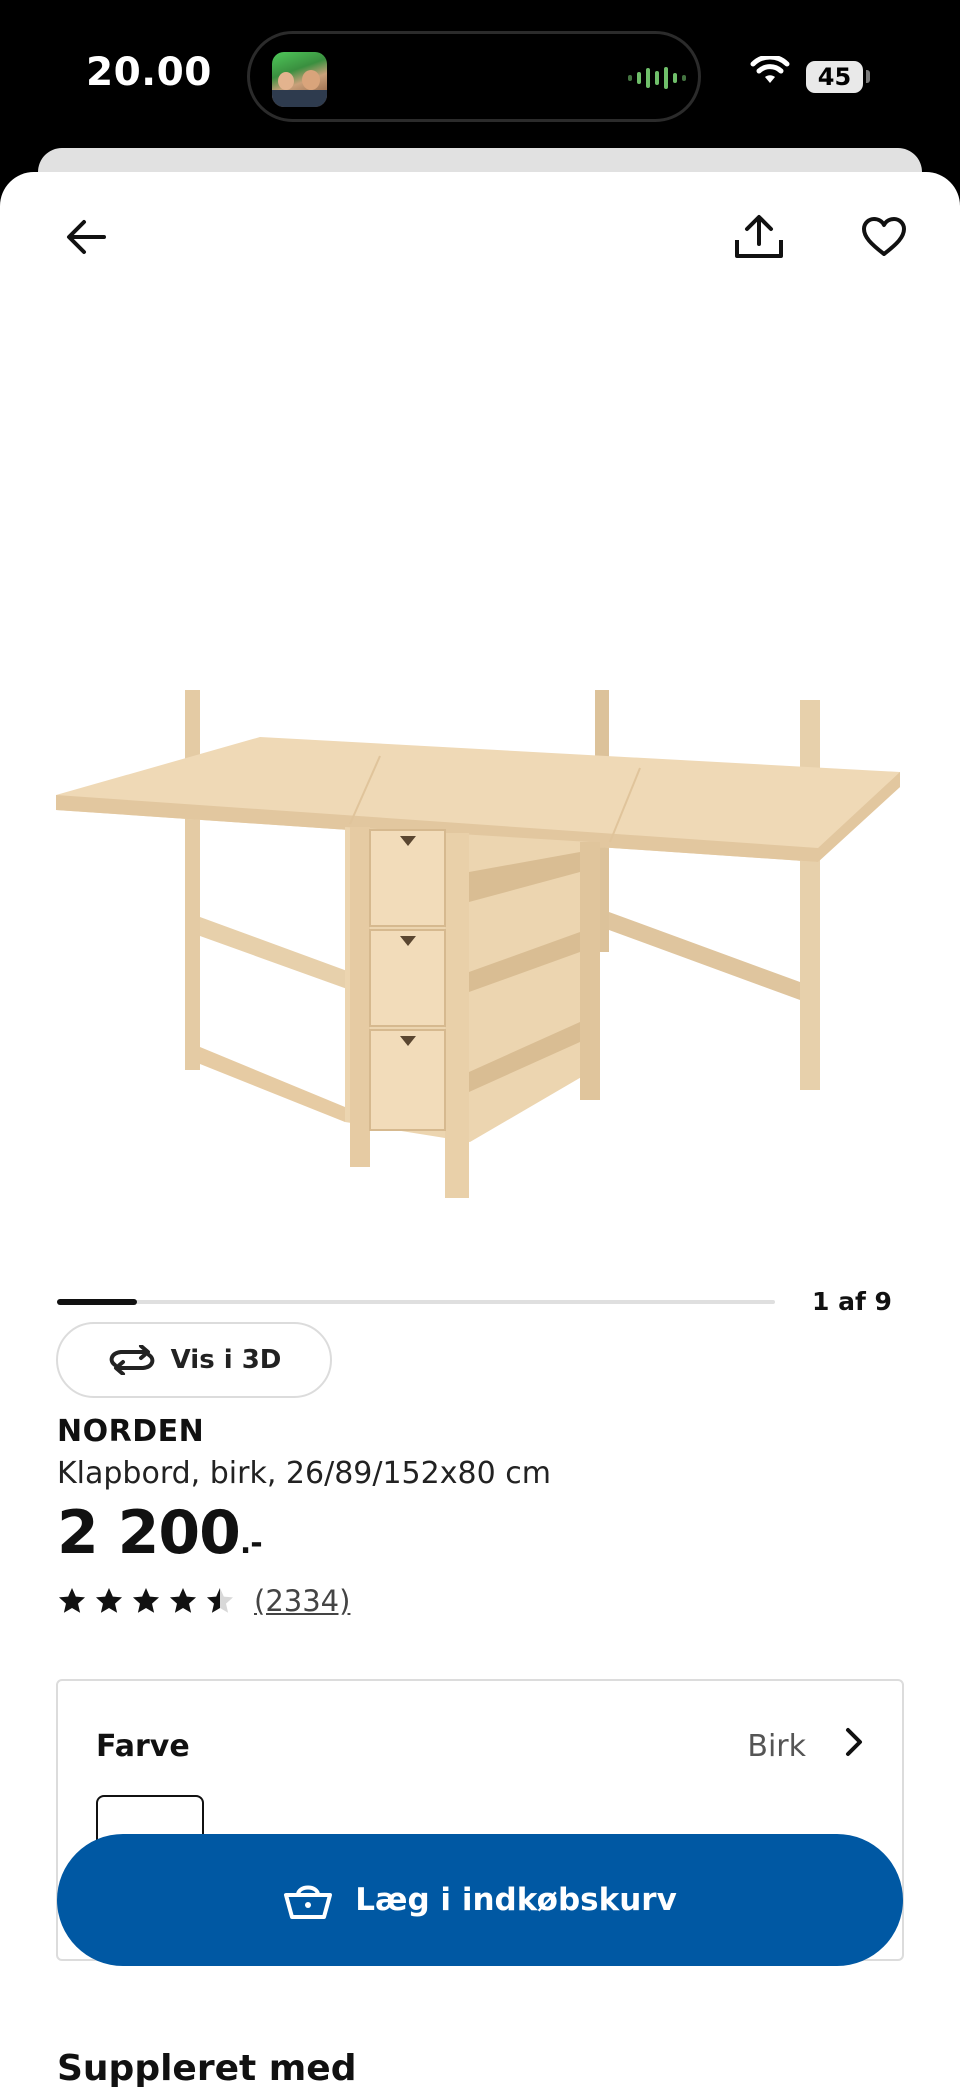 This screenshot has width=960, height=2087. I want to click on product-description: Klapbord, birk, 26/89/152x80 cm, so click(304, 1473).